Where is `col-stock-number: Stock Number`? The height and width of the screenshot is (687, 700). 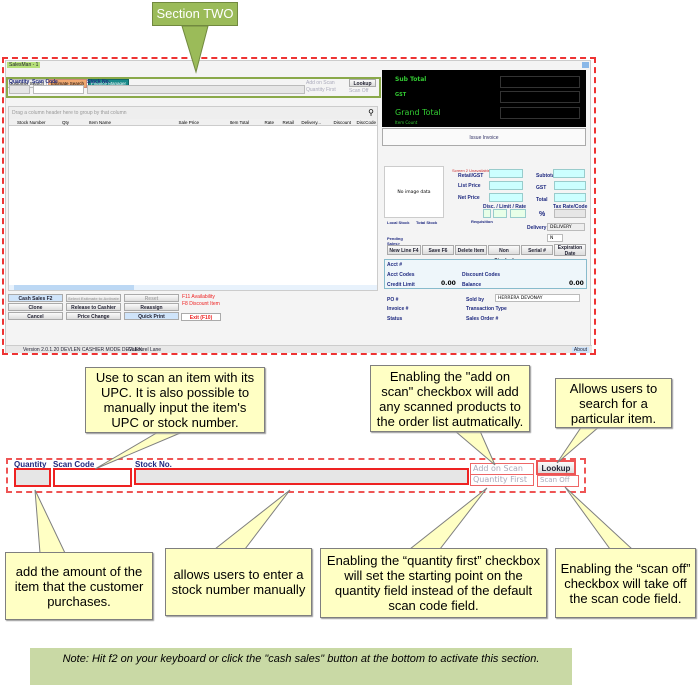 col-stock-number: Stock Number is located at coordinates (35, 122).